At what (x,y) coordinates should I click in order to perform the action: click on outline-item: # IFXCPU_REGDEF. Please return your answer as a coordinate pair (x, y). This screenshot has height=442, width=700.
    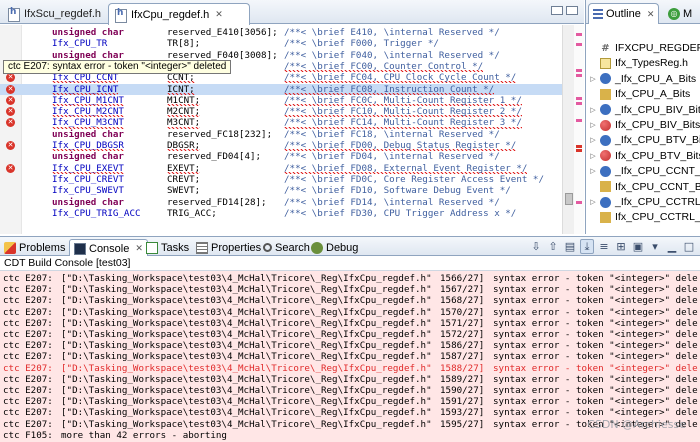
    Looking at the image, I should click on (643, 48).